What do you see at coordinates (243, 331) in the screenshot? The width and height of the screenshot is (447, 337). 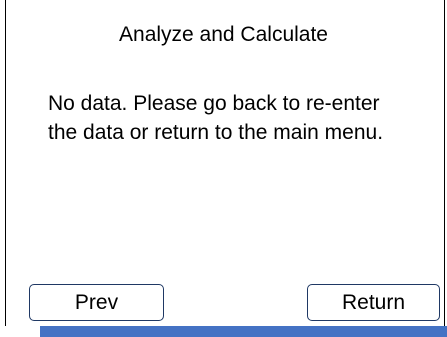 I see `bottom-accent-bar` at bounding box center [243, 331].